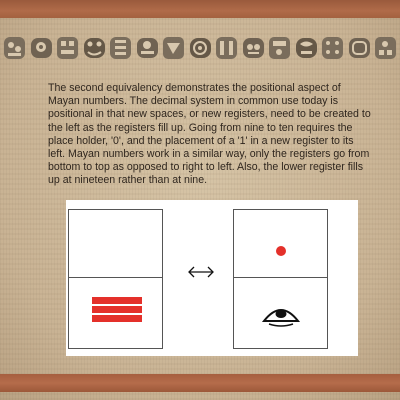 This screenshot has height=400, width=400. What do you see at coordinates (200, 9) in the screenshot?
I see `top-decorative-stripe` at bounding box center [200, 9].